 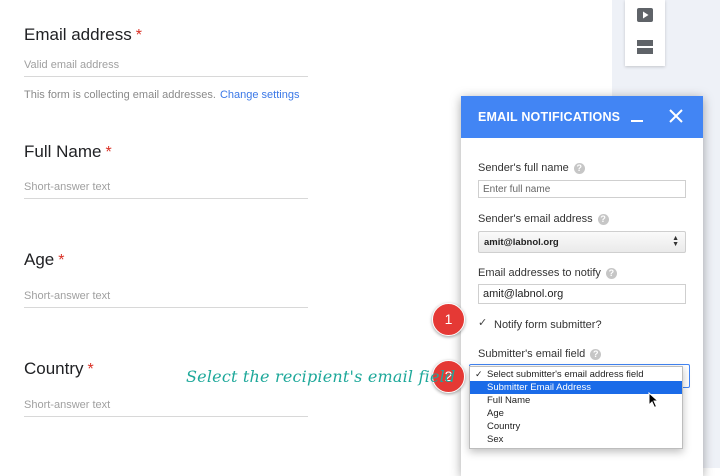 I want to click on close-icon, so click(x=676, y=116).